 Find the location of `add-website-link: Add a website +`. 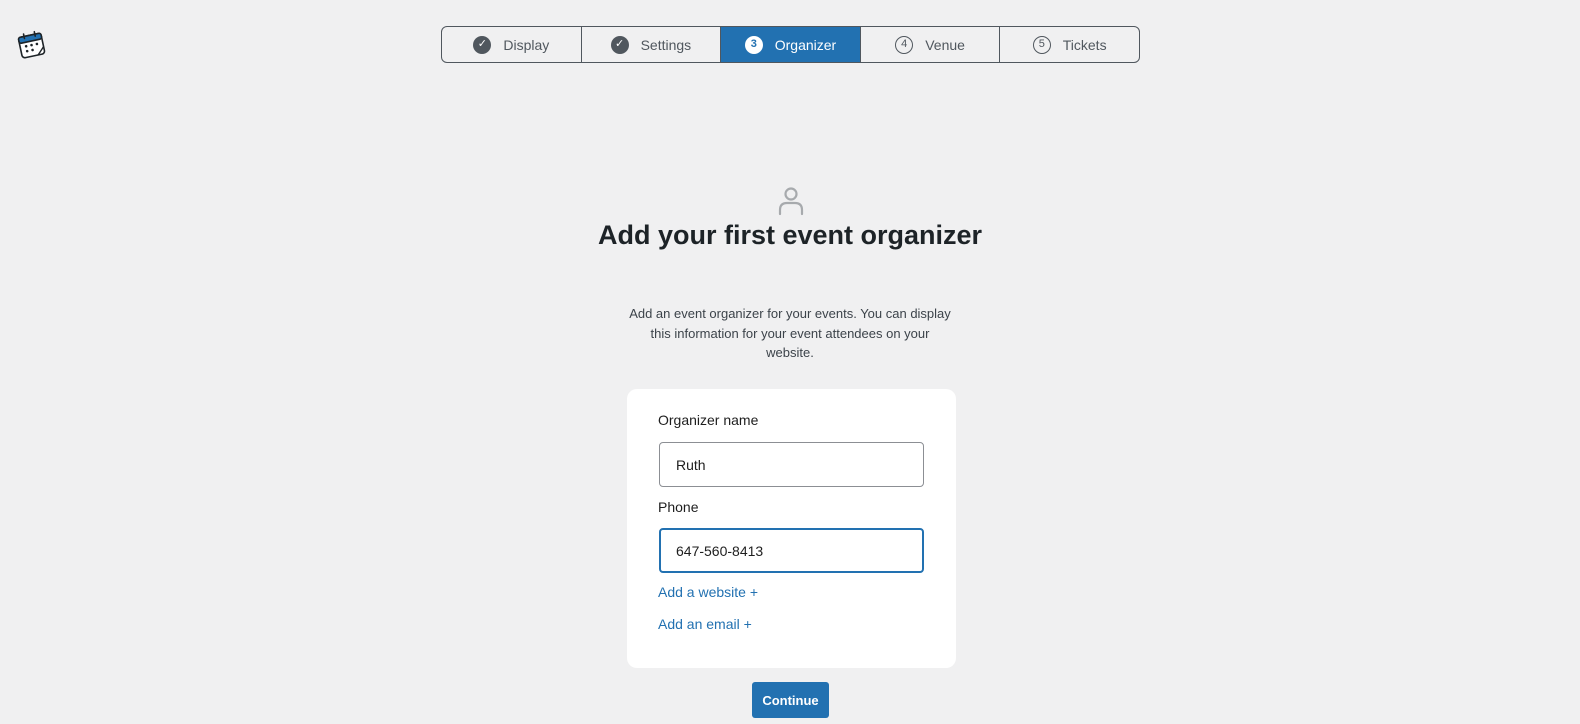

add-website-link: Add a website + is located at coordinates (708, 592).